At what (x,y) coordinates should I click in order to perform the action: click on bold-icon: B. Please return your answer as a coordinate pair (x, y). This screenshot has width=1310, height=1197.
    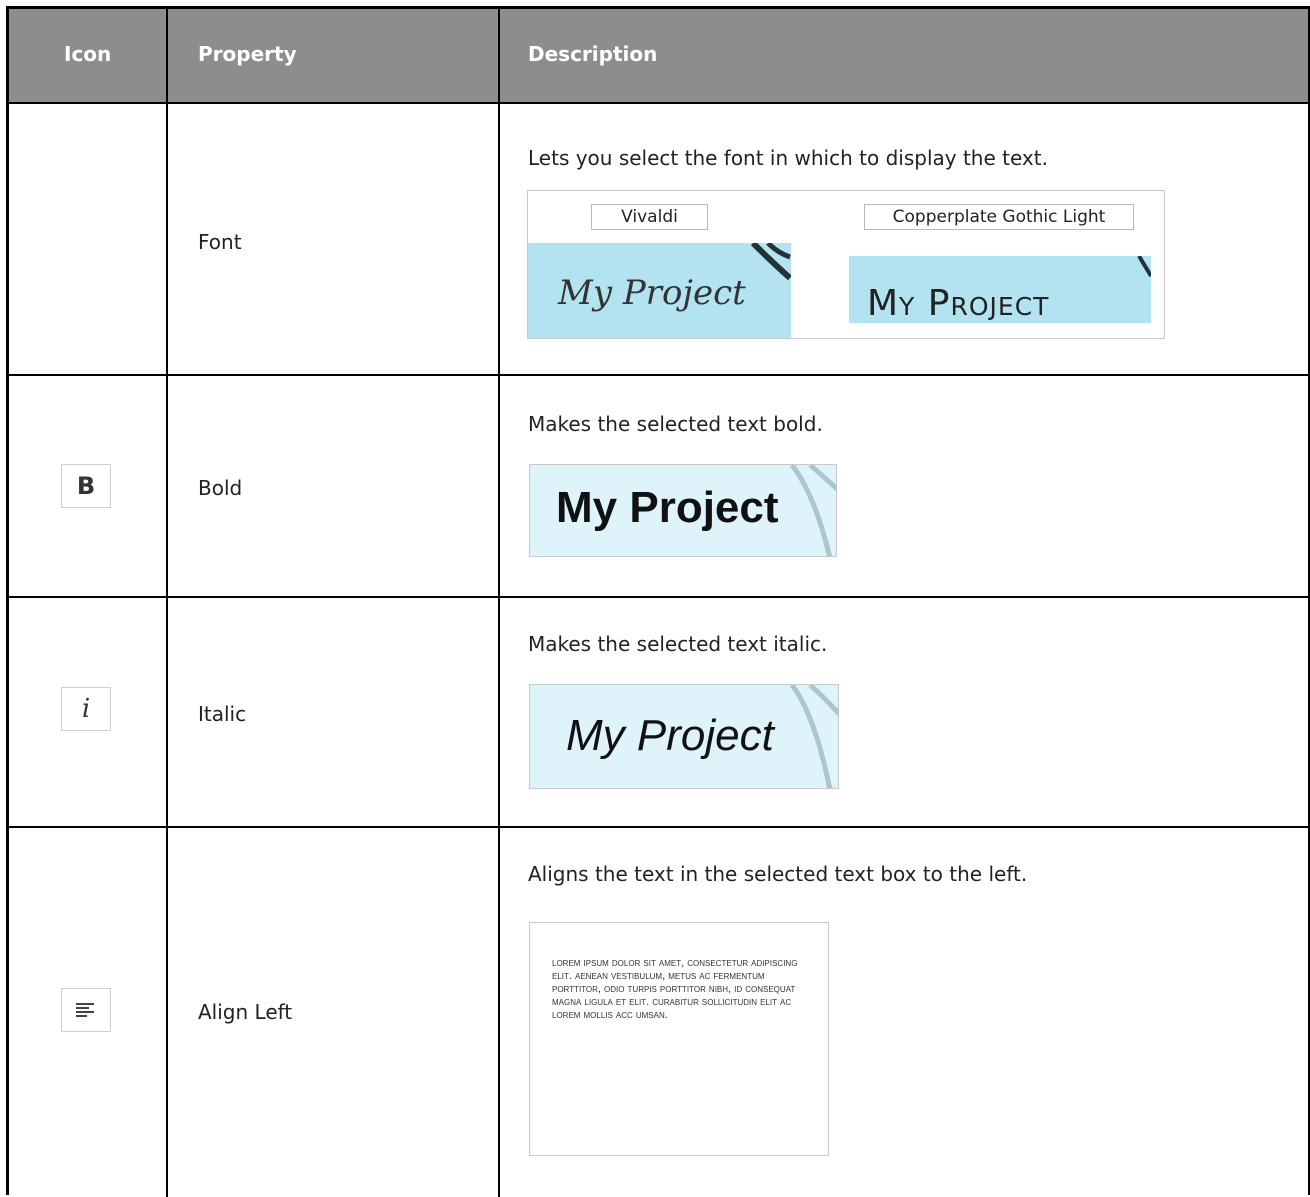
    Looking at the image, I should click on (86, 486).